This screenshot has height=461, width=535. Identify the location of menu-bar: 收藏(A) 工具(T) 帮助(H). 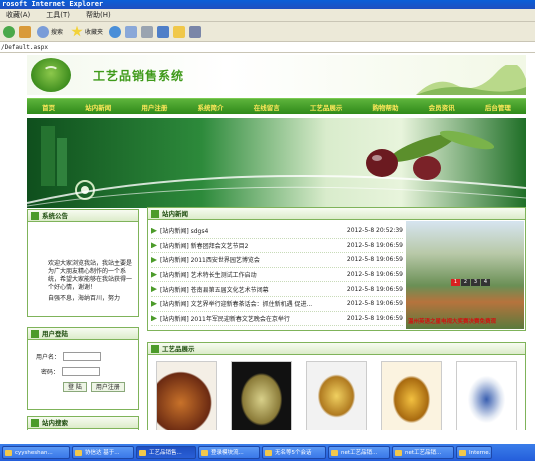
(267, 15).